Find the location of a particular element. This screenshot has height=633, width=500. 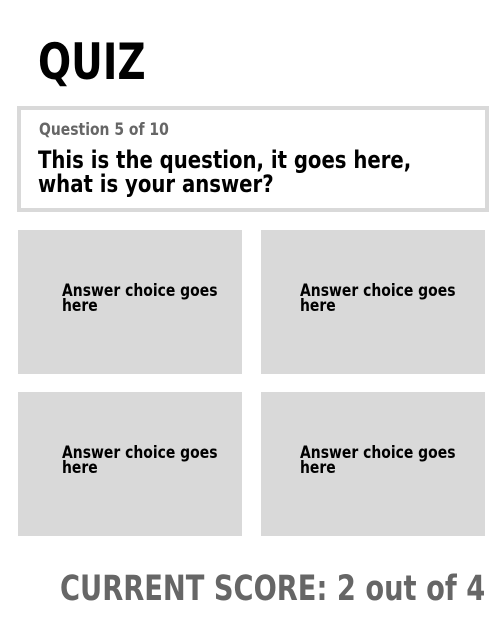

answer-choice-1: Answer choice goes here is located at coordinates (130, 302).